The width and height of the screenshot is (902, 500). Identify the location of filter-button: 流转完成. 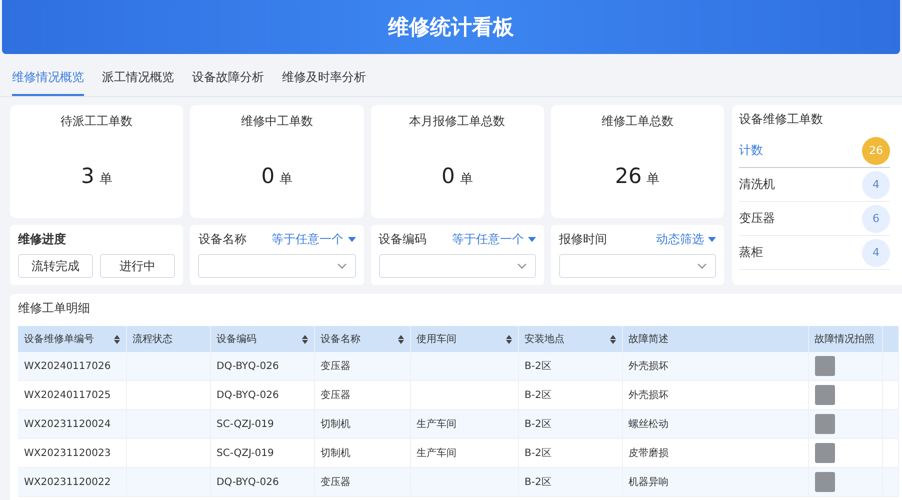
(56, 266).